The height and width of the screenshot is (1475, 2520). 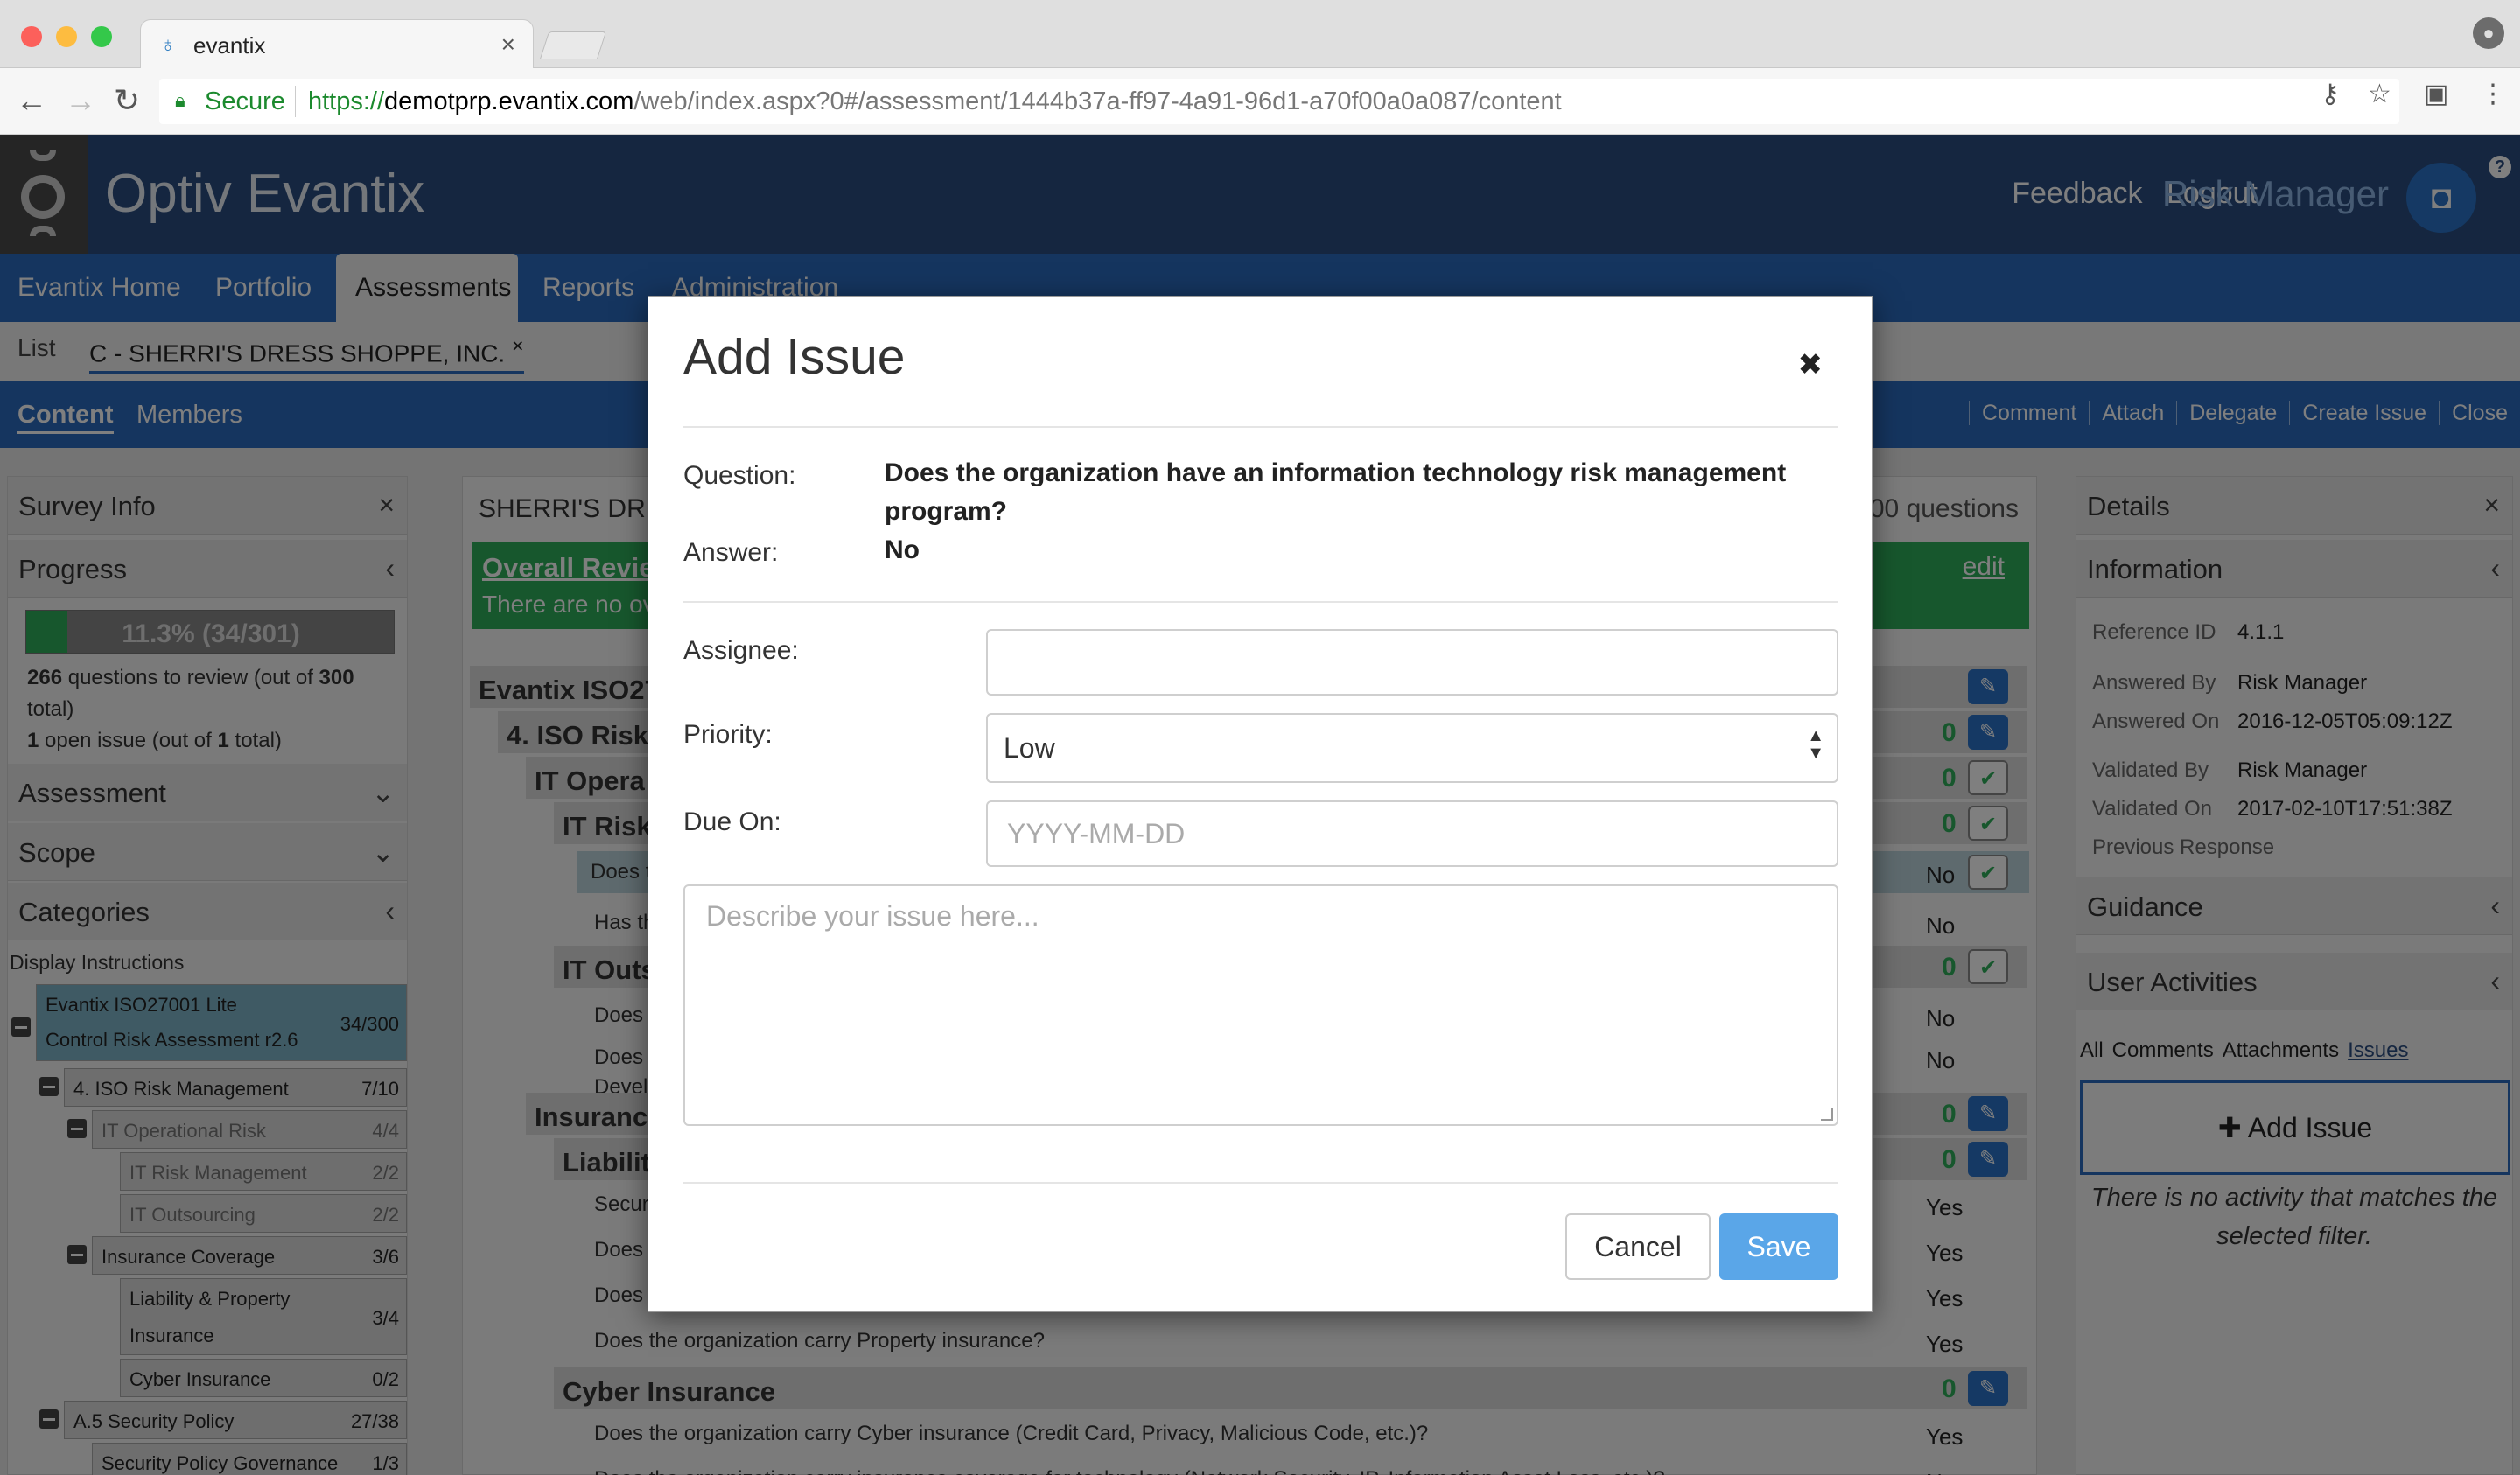 What do you see at coordinates (80, 100) in the screenshot?
I see `forward-arrow-icon: →` at bounding box center [80, 100].